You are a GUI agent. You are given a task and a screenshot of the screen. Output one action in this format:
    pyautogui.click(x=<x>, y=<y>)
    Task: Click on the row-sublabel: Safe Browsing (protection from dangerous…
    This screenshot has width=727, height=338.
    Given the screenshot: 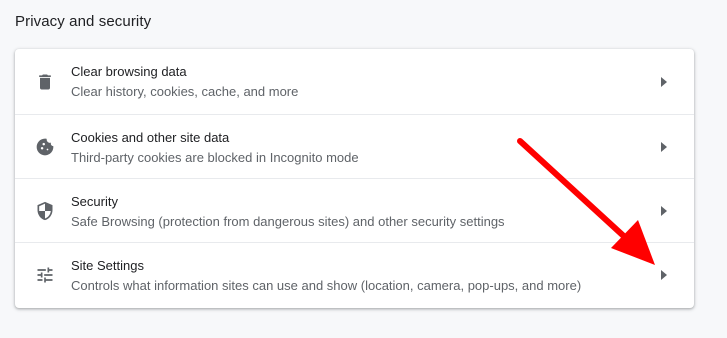 What is the action you would take?
    pyautogui.click(x=288, y=221)
    